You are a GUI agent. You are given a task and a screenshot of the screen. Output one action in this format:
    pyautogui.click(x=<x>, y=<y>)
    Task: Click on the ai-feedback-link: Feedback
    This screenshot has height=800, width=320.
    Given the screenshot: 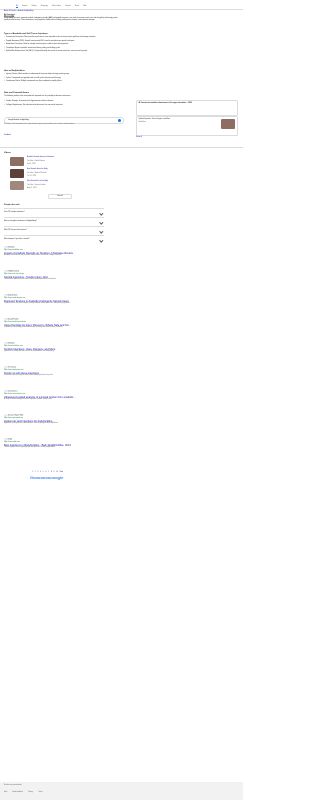 What is the action you would take?
    pyautogui.click(x=7, y=136)
    